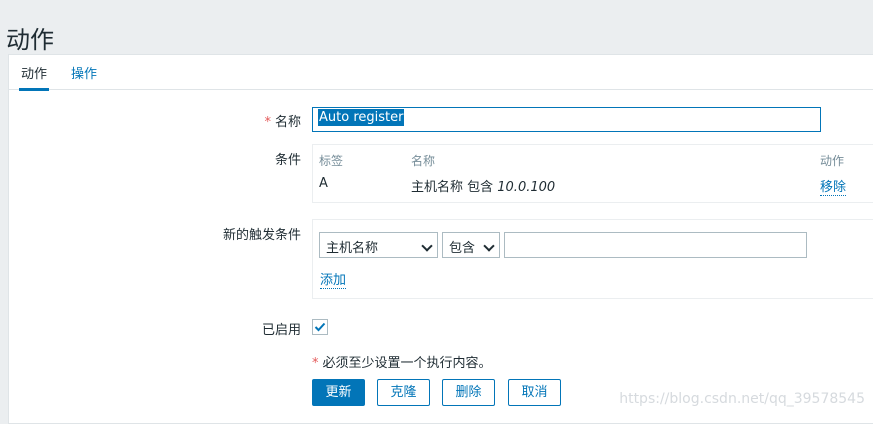  I want to click on required-note-text: 必须至少设置一个执行内容。, so click(407, 363).